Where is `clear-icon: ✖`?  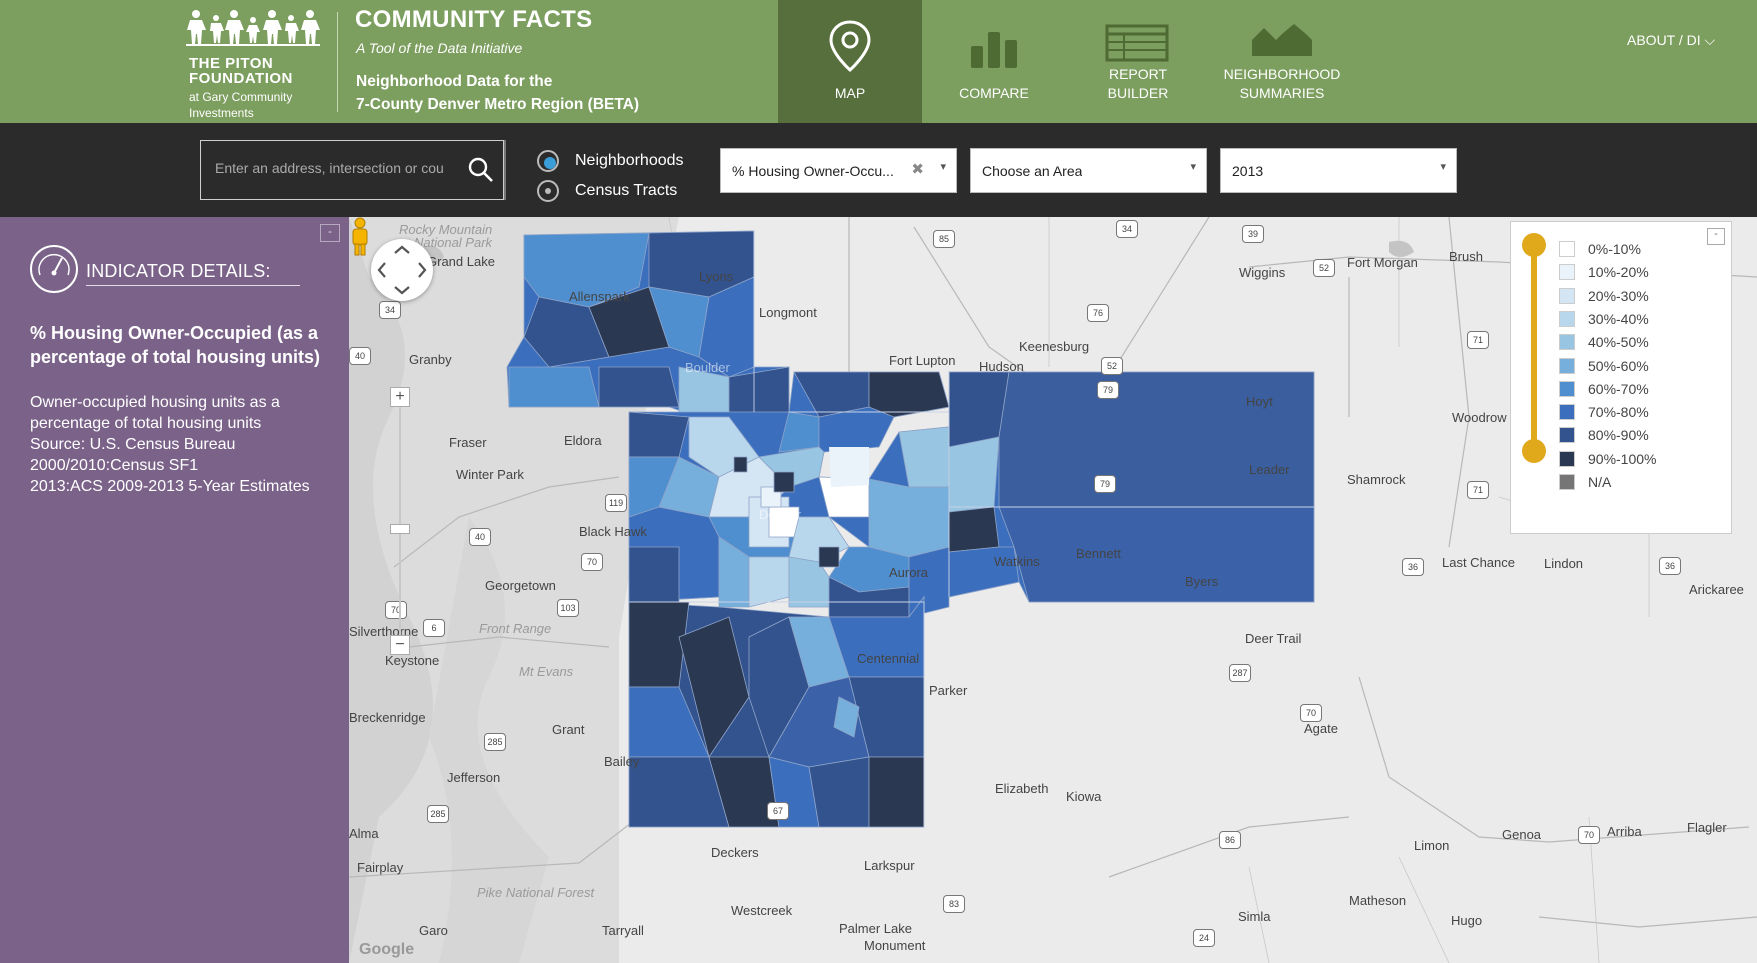 clear-icon: ✖ is located at coordinates (917, 169).